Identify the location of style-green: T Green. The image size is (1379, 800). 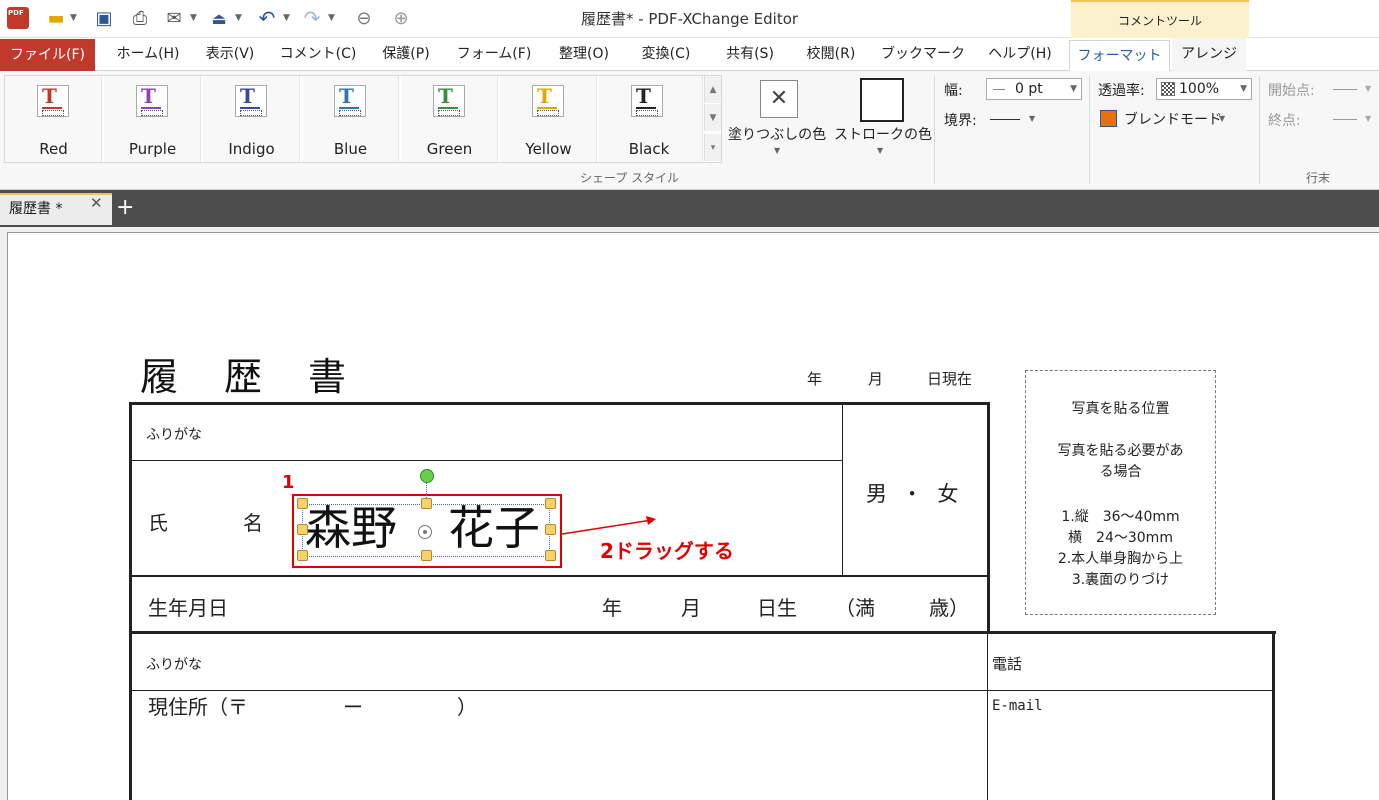
(449, 119).